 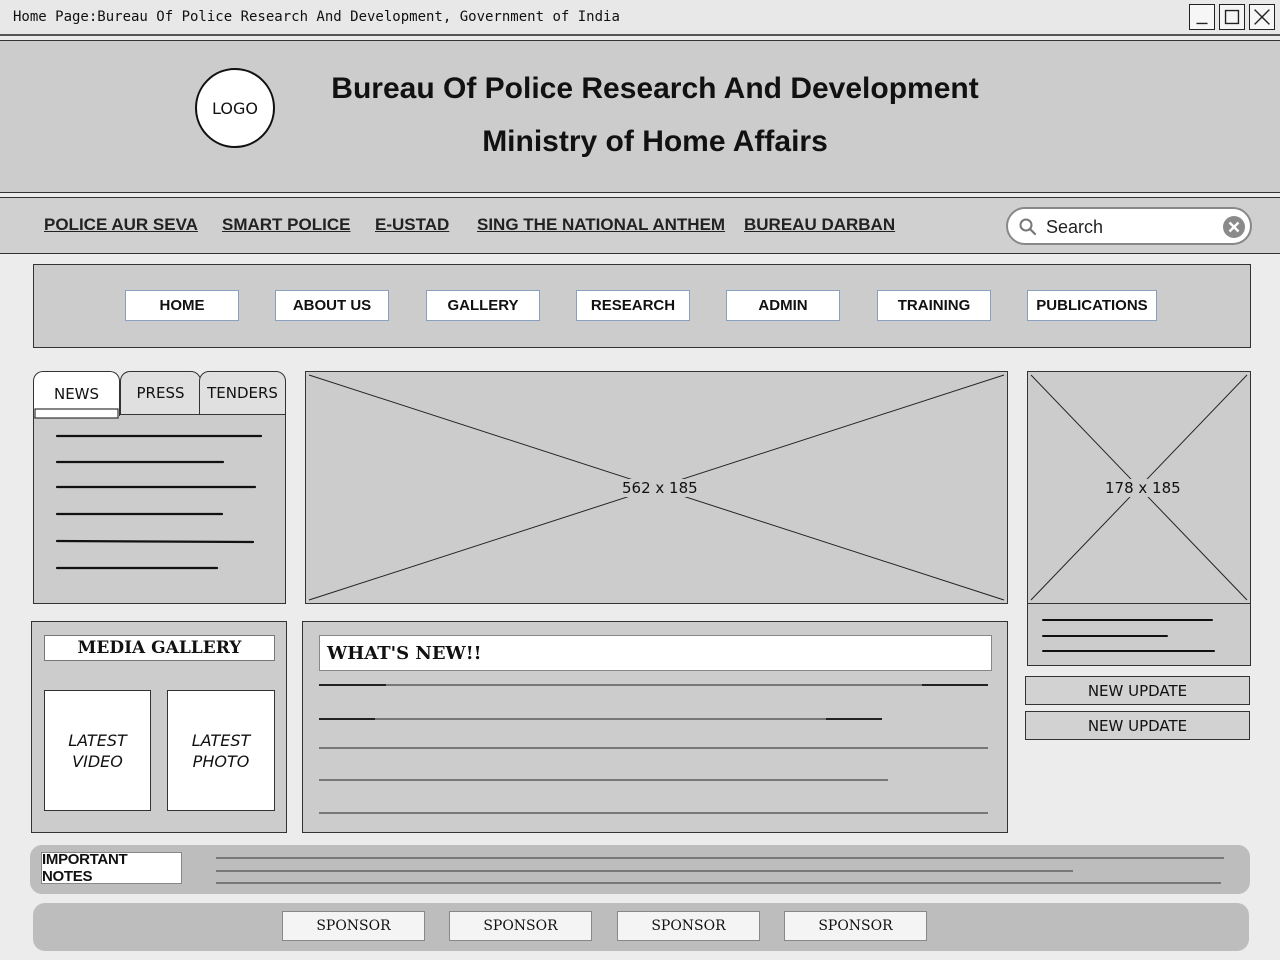 I want to click on main-image-size-label: 562 x 185, so click(x=660, y=488).